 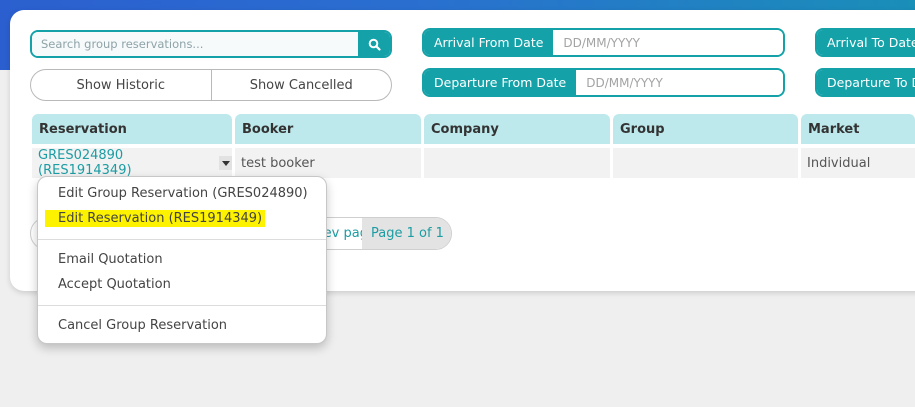 What do you see at coordinates (195, 44) in the screenshot?
I see `search-input` at bounding box center [195, 44].